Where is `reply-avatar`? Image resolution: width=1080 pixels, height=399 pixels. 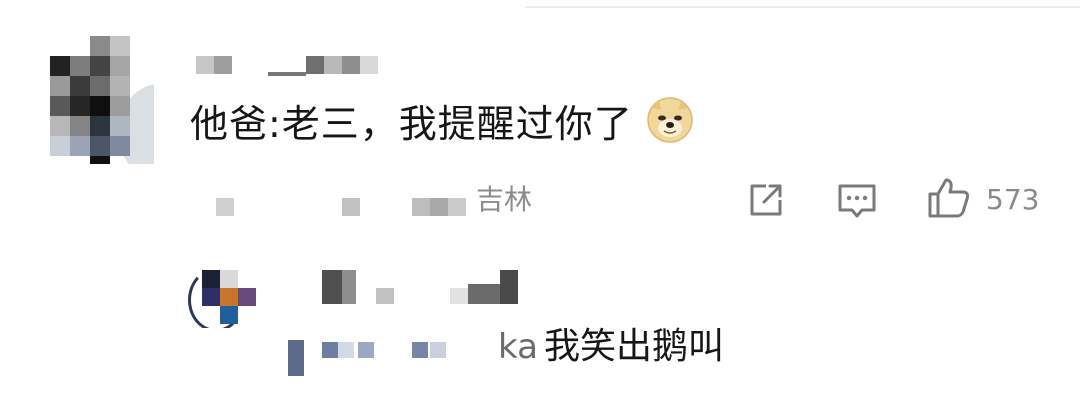 reply-avatar is located at coordinates (229, 298).